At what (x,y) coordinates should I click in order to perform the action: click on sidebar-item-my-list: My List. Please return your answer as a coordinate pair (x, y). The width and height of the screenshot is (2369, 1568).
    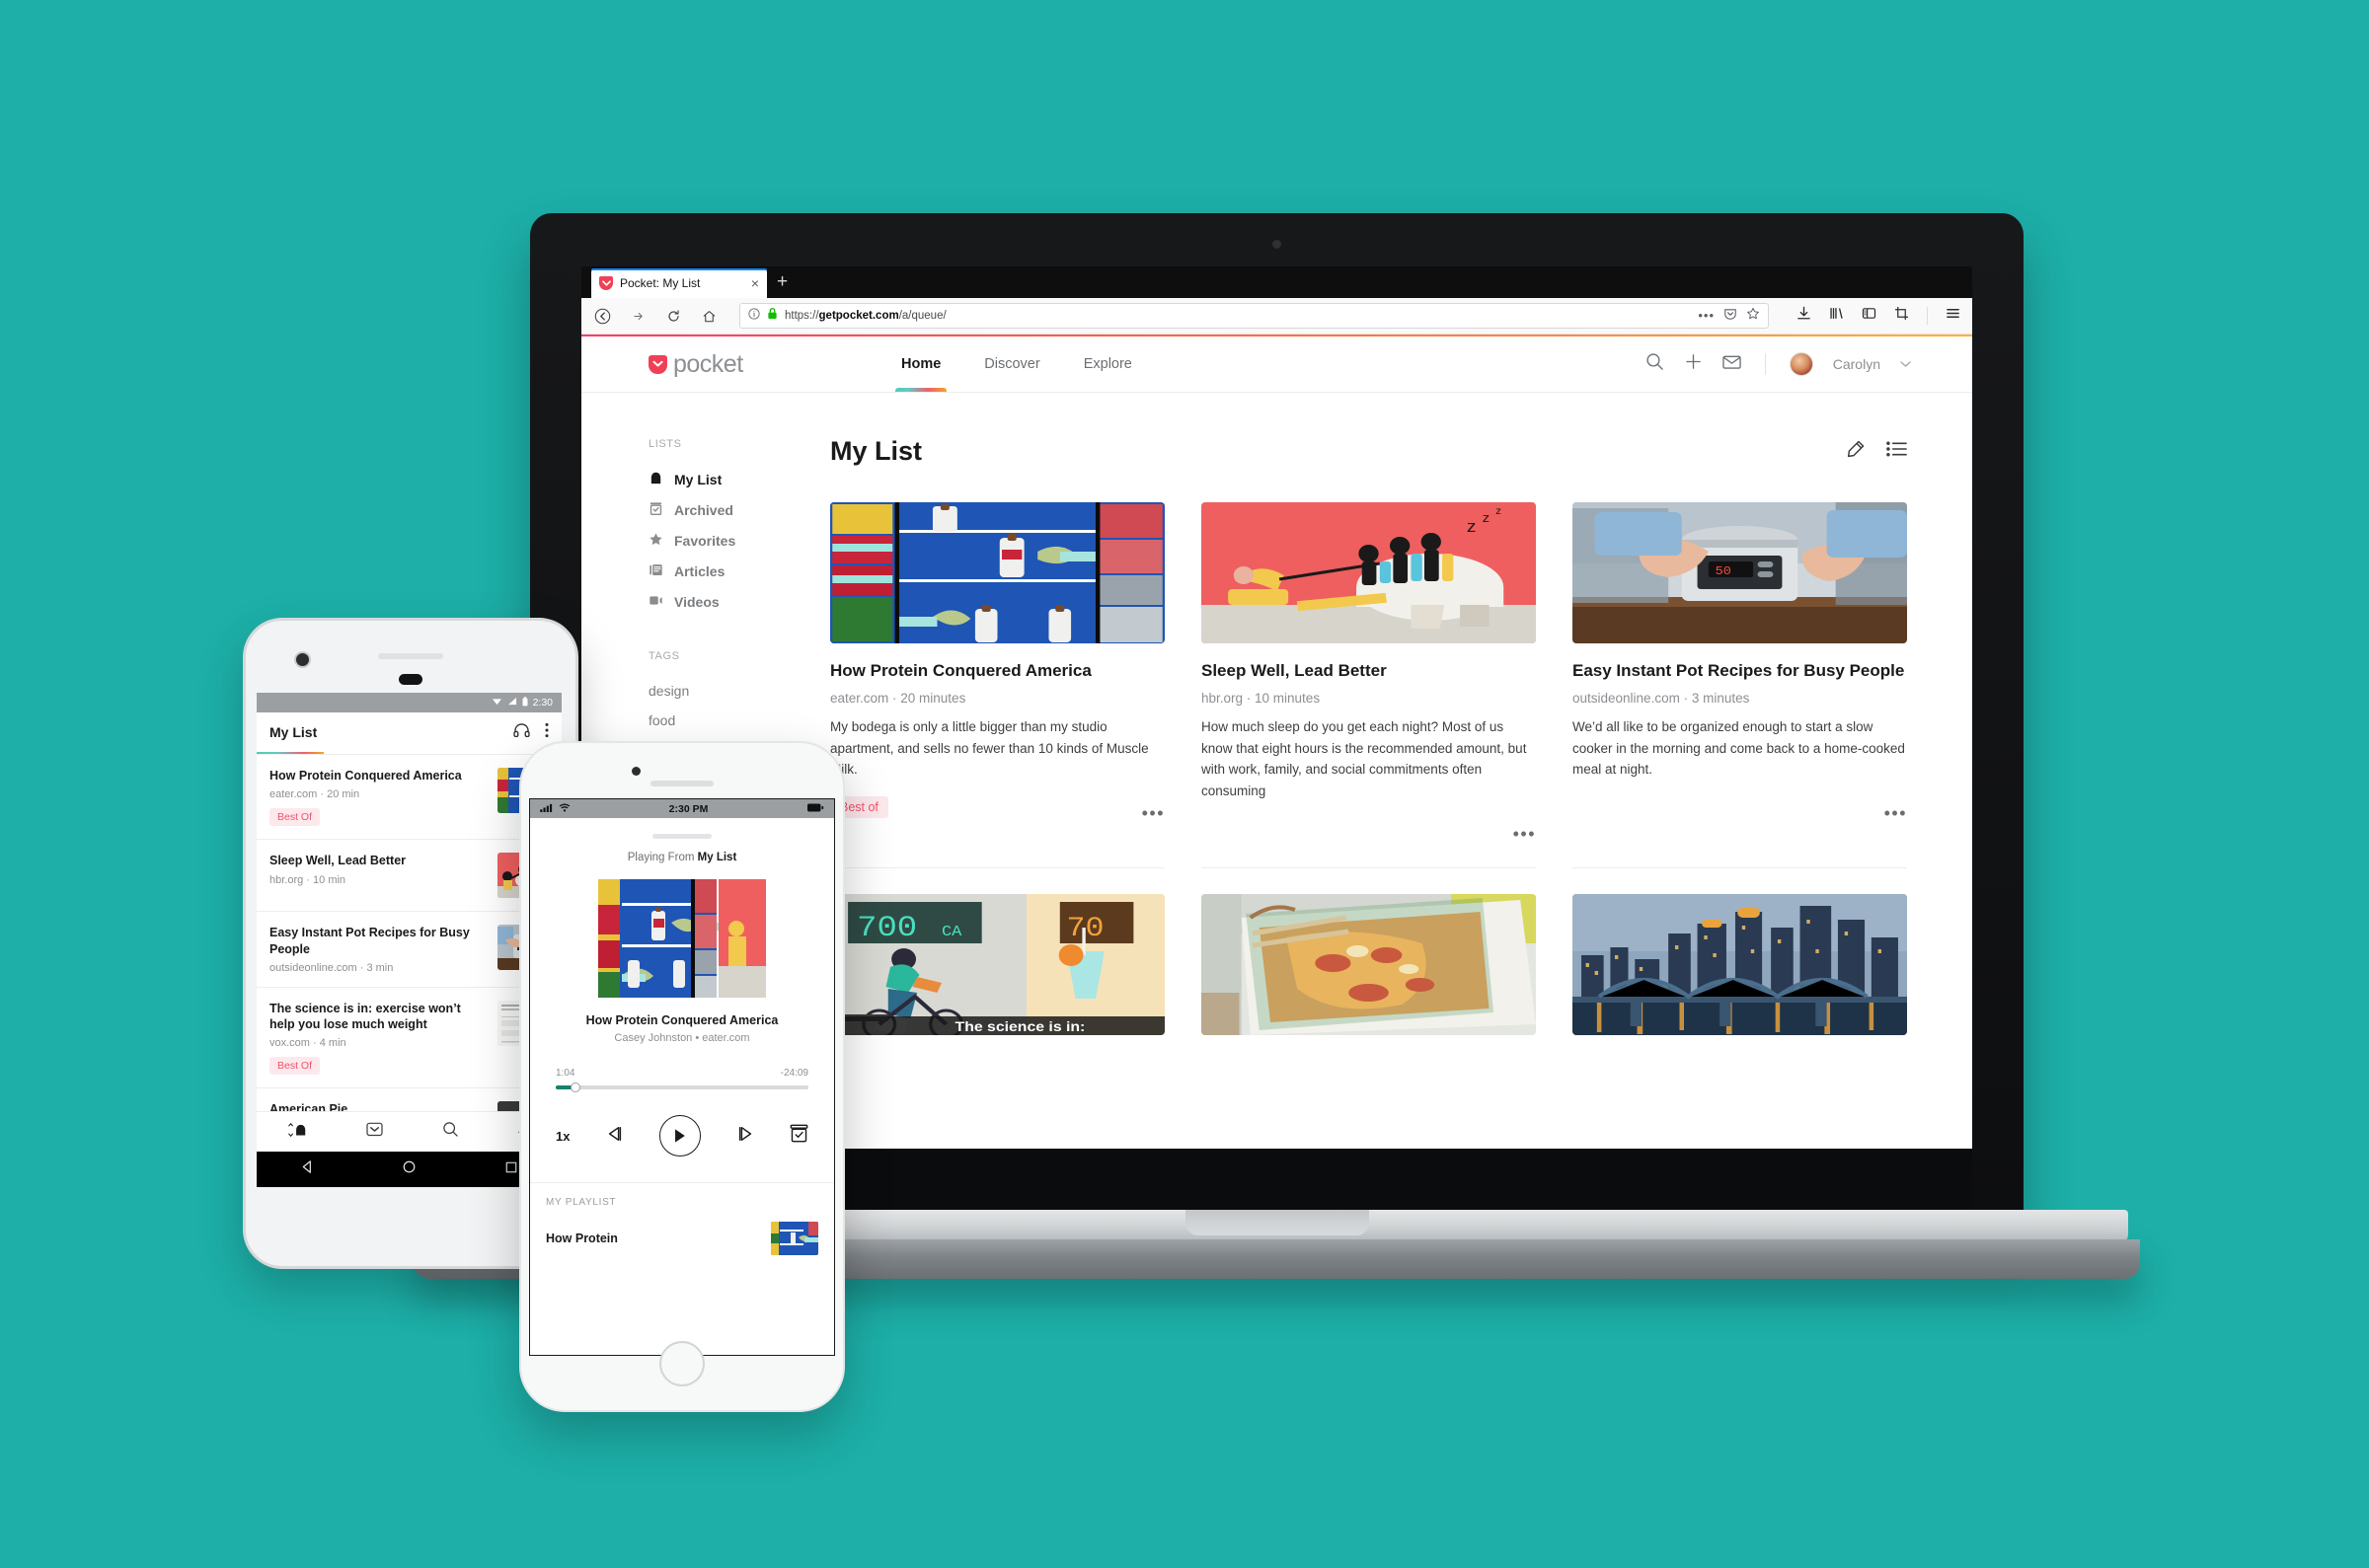
    Looking at the image, I should click on (722, 479).